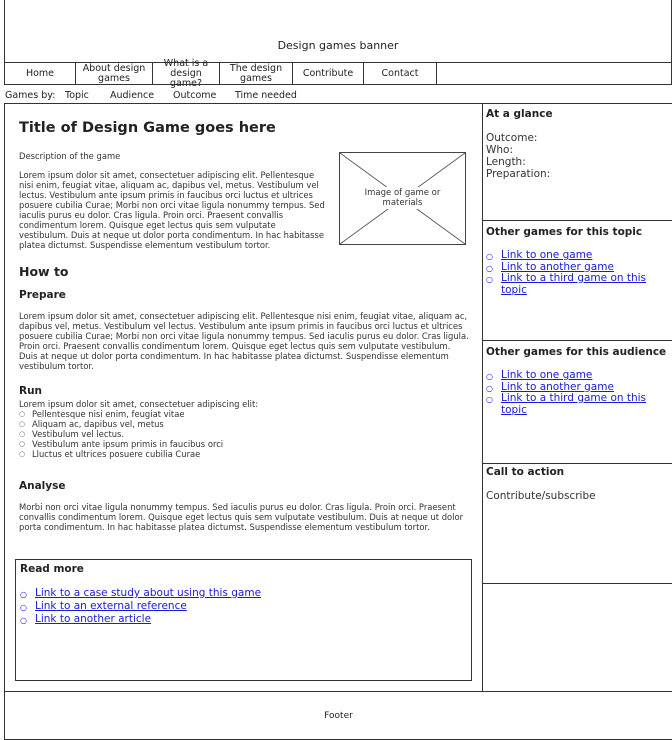 The height and width of the screenshot is (740, 672). What do you see at coordinates (147, 128) in the screenshot?
I see `page-title: Title of Design Game goes here` at bounding box center [147, 128].